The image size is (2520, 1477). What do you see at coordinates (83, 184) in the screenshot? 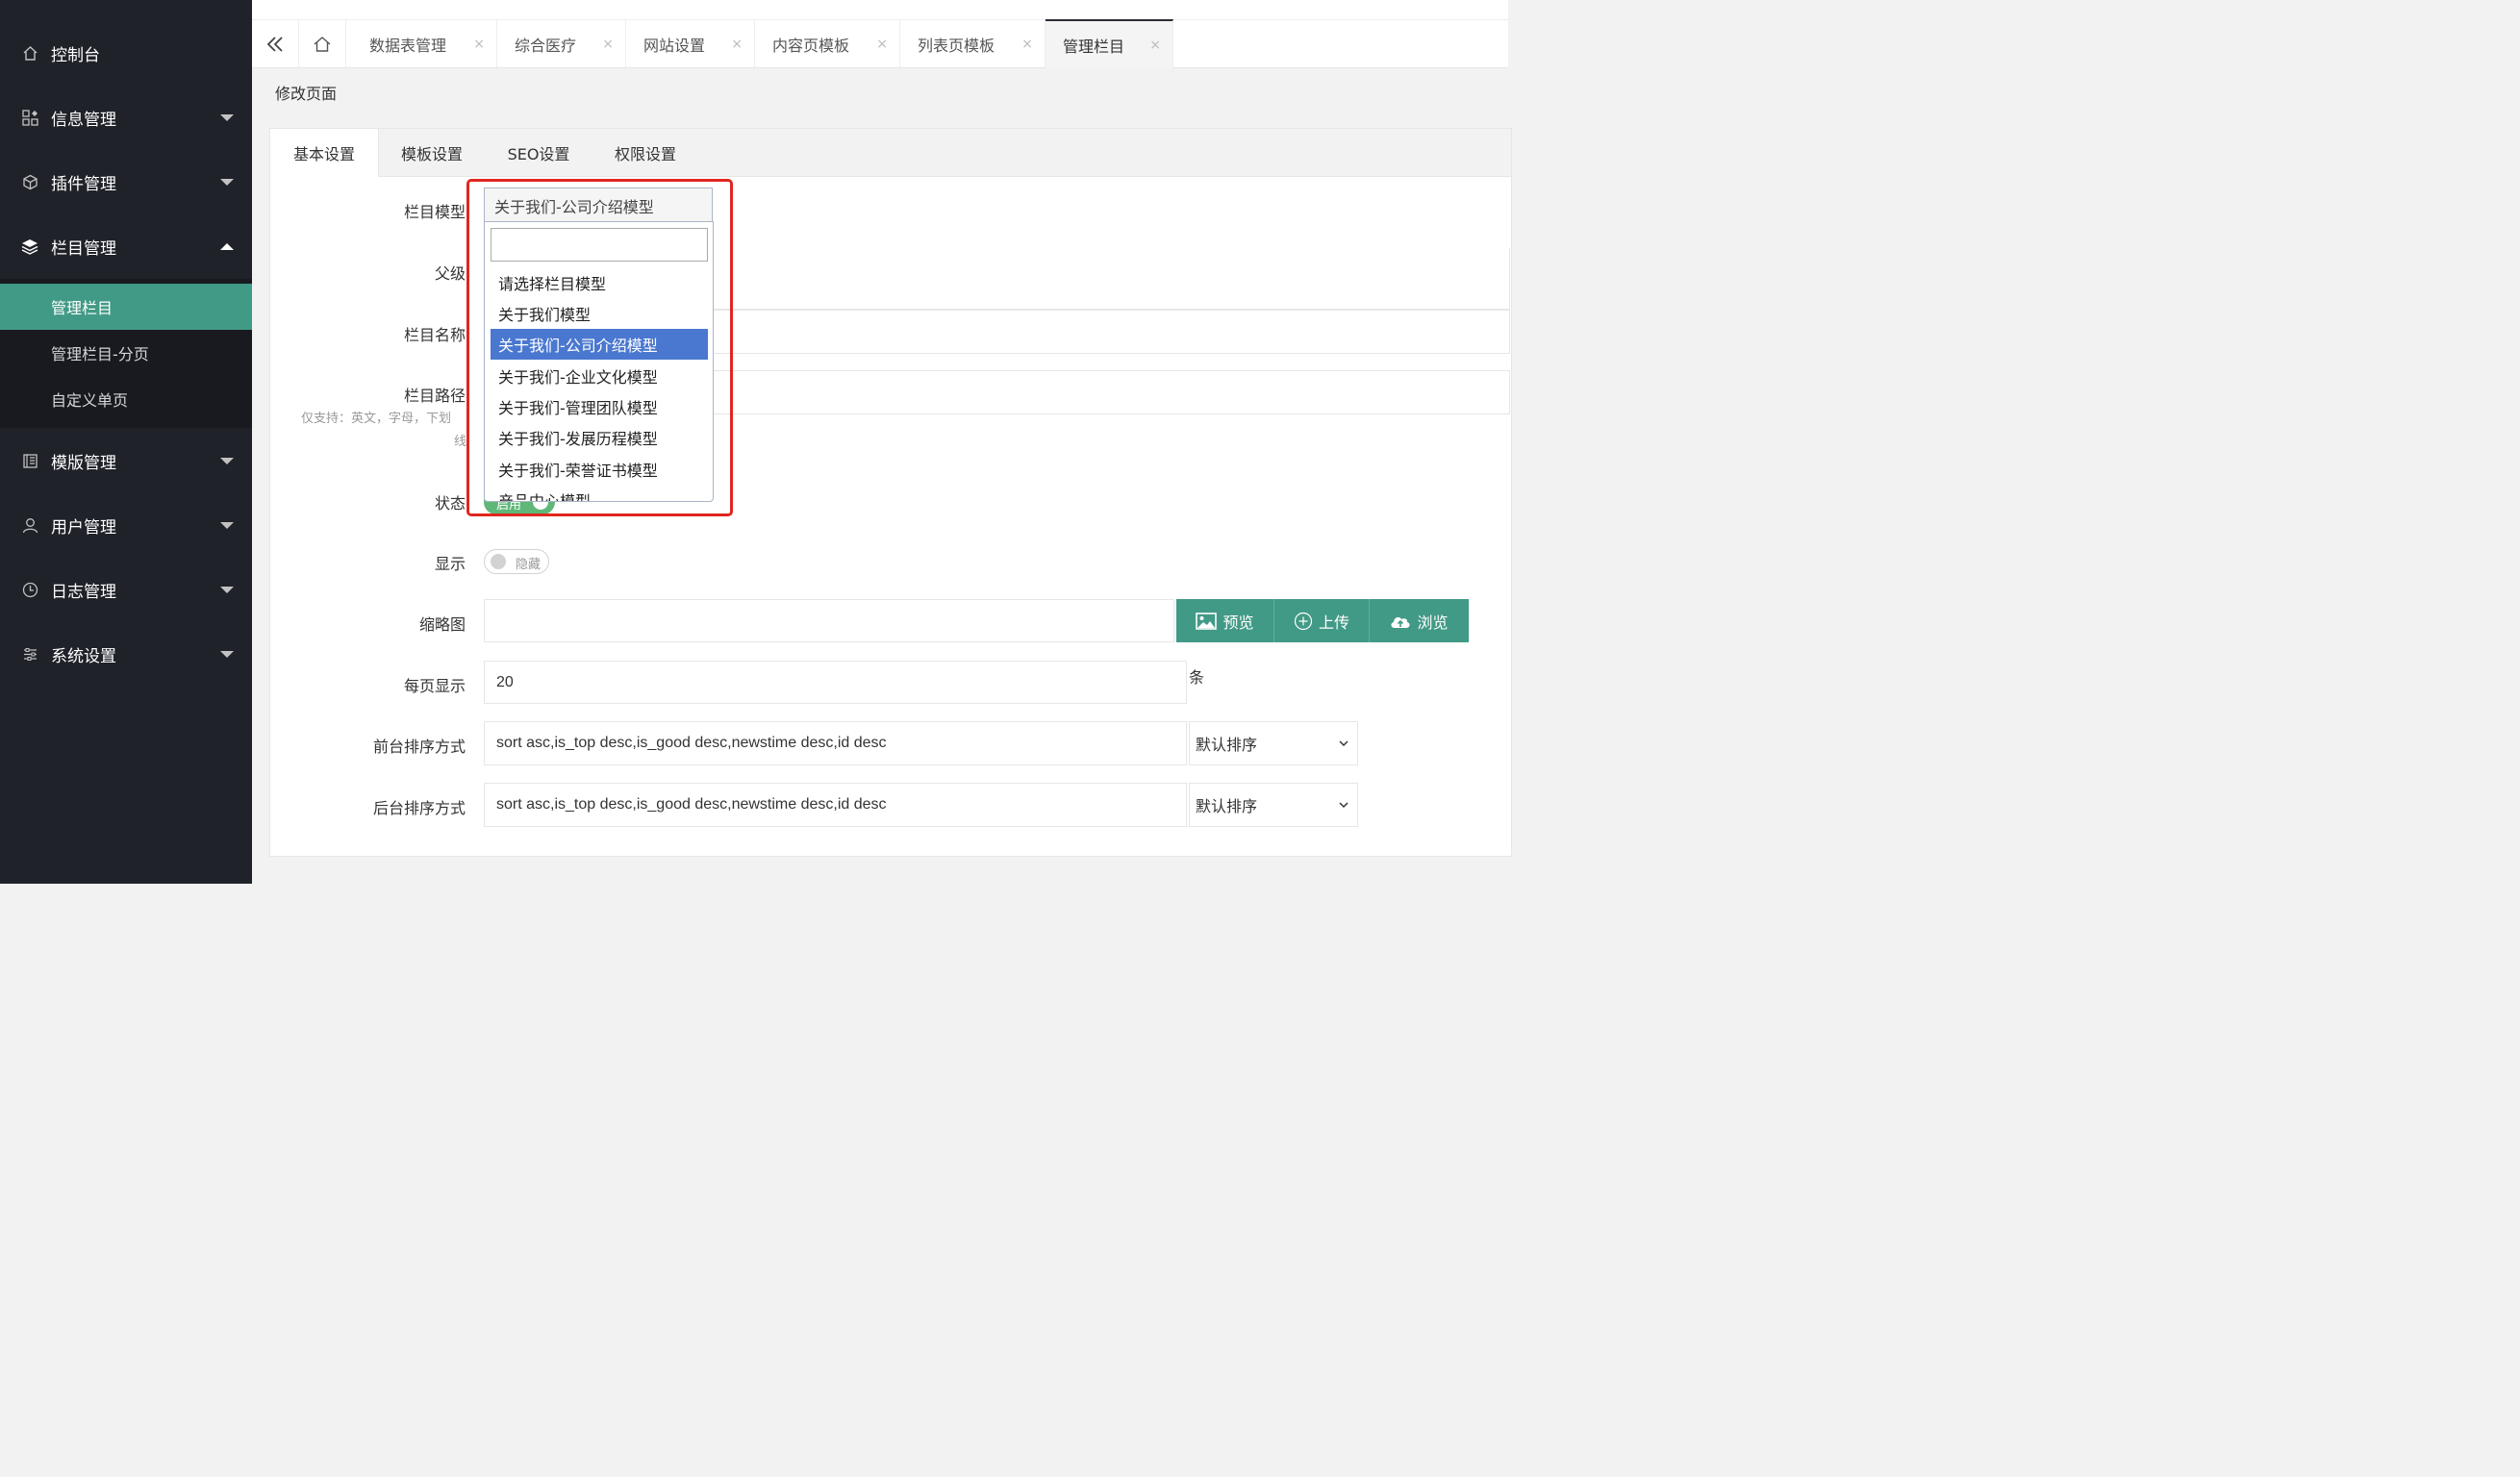
I see `sidebar-item-label: 插件管理` at bounding box center [83, 184].